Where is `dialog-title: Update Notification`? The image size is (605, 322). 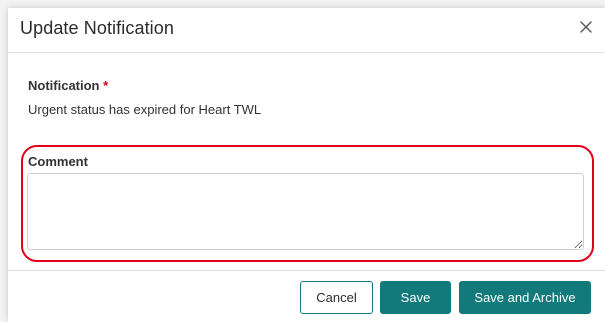
dialog-title: Update Notification is located at coordinates (97, 28).